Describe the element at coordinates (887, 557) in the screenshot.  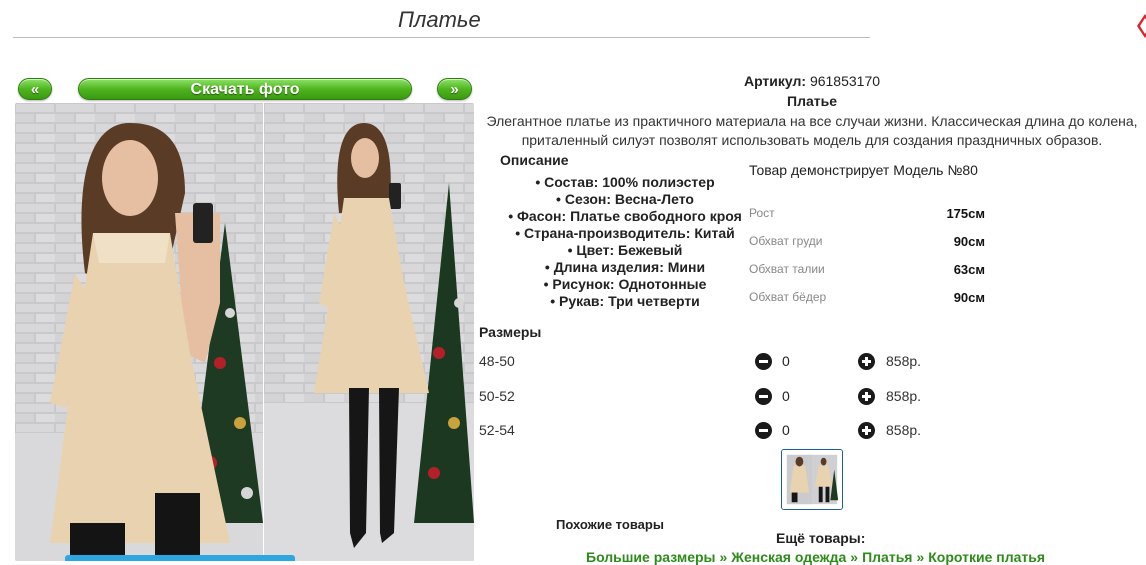
I see `breadcrumb-link: Платья` at that location.